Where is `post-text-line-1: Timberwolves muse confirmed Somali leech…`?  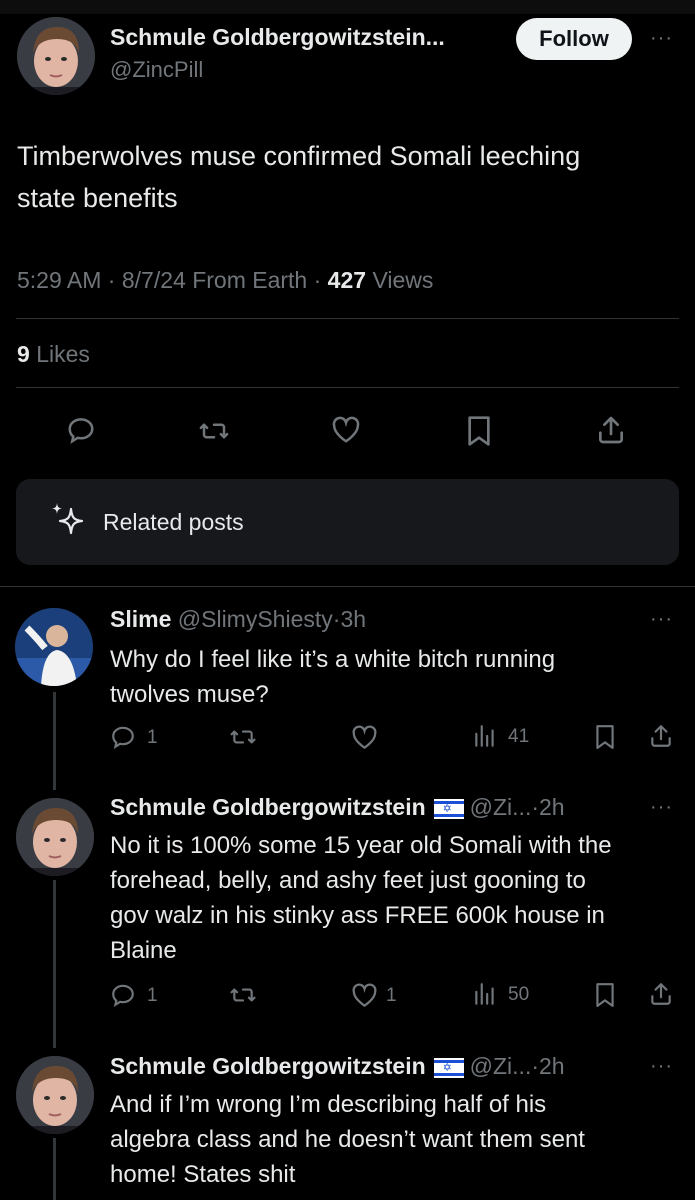 post-text-line-1: Timberwolves muse confirmed Somali leech… is located at coordinates (299, 156).